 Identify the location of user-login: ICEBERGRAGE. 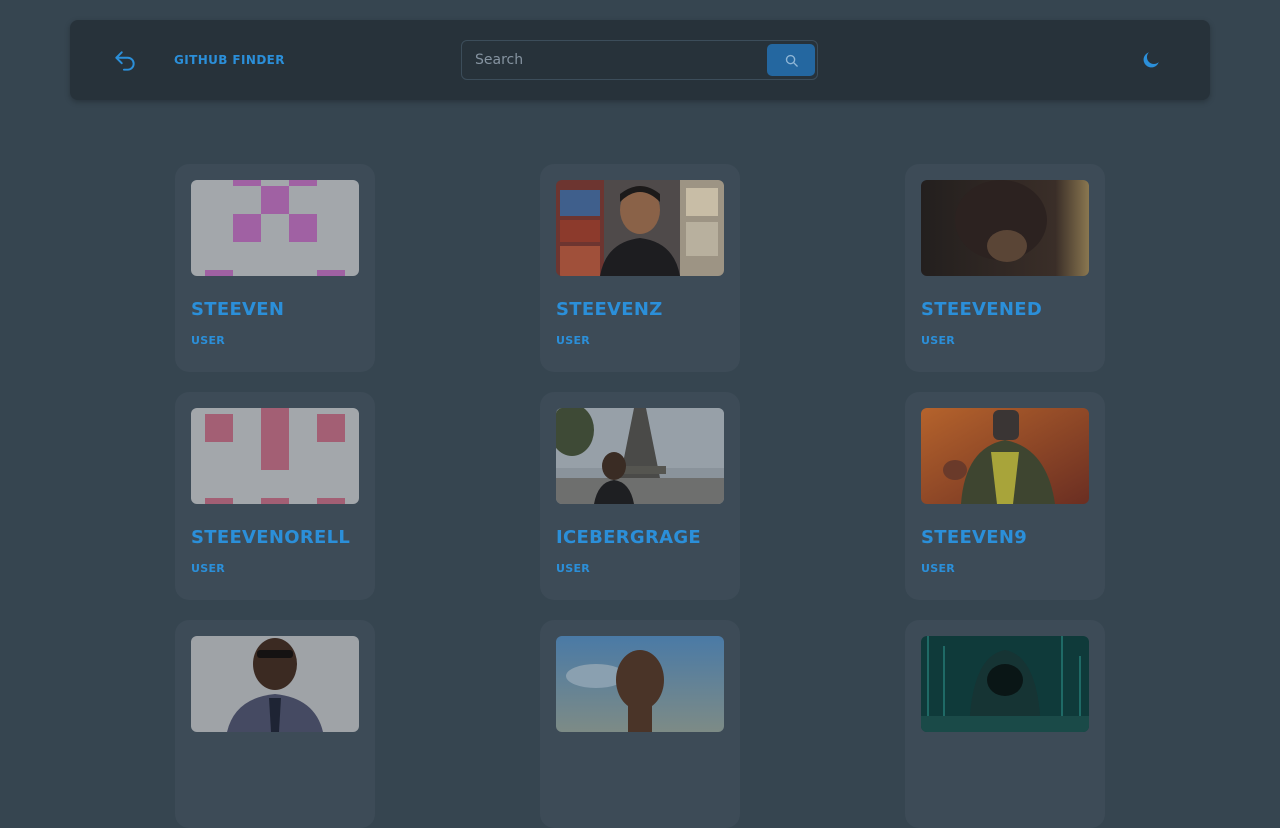
(628, 537).